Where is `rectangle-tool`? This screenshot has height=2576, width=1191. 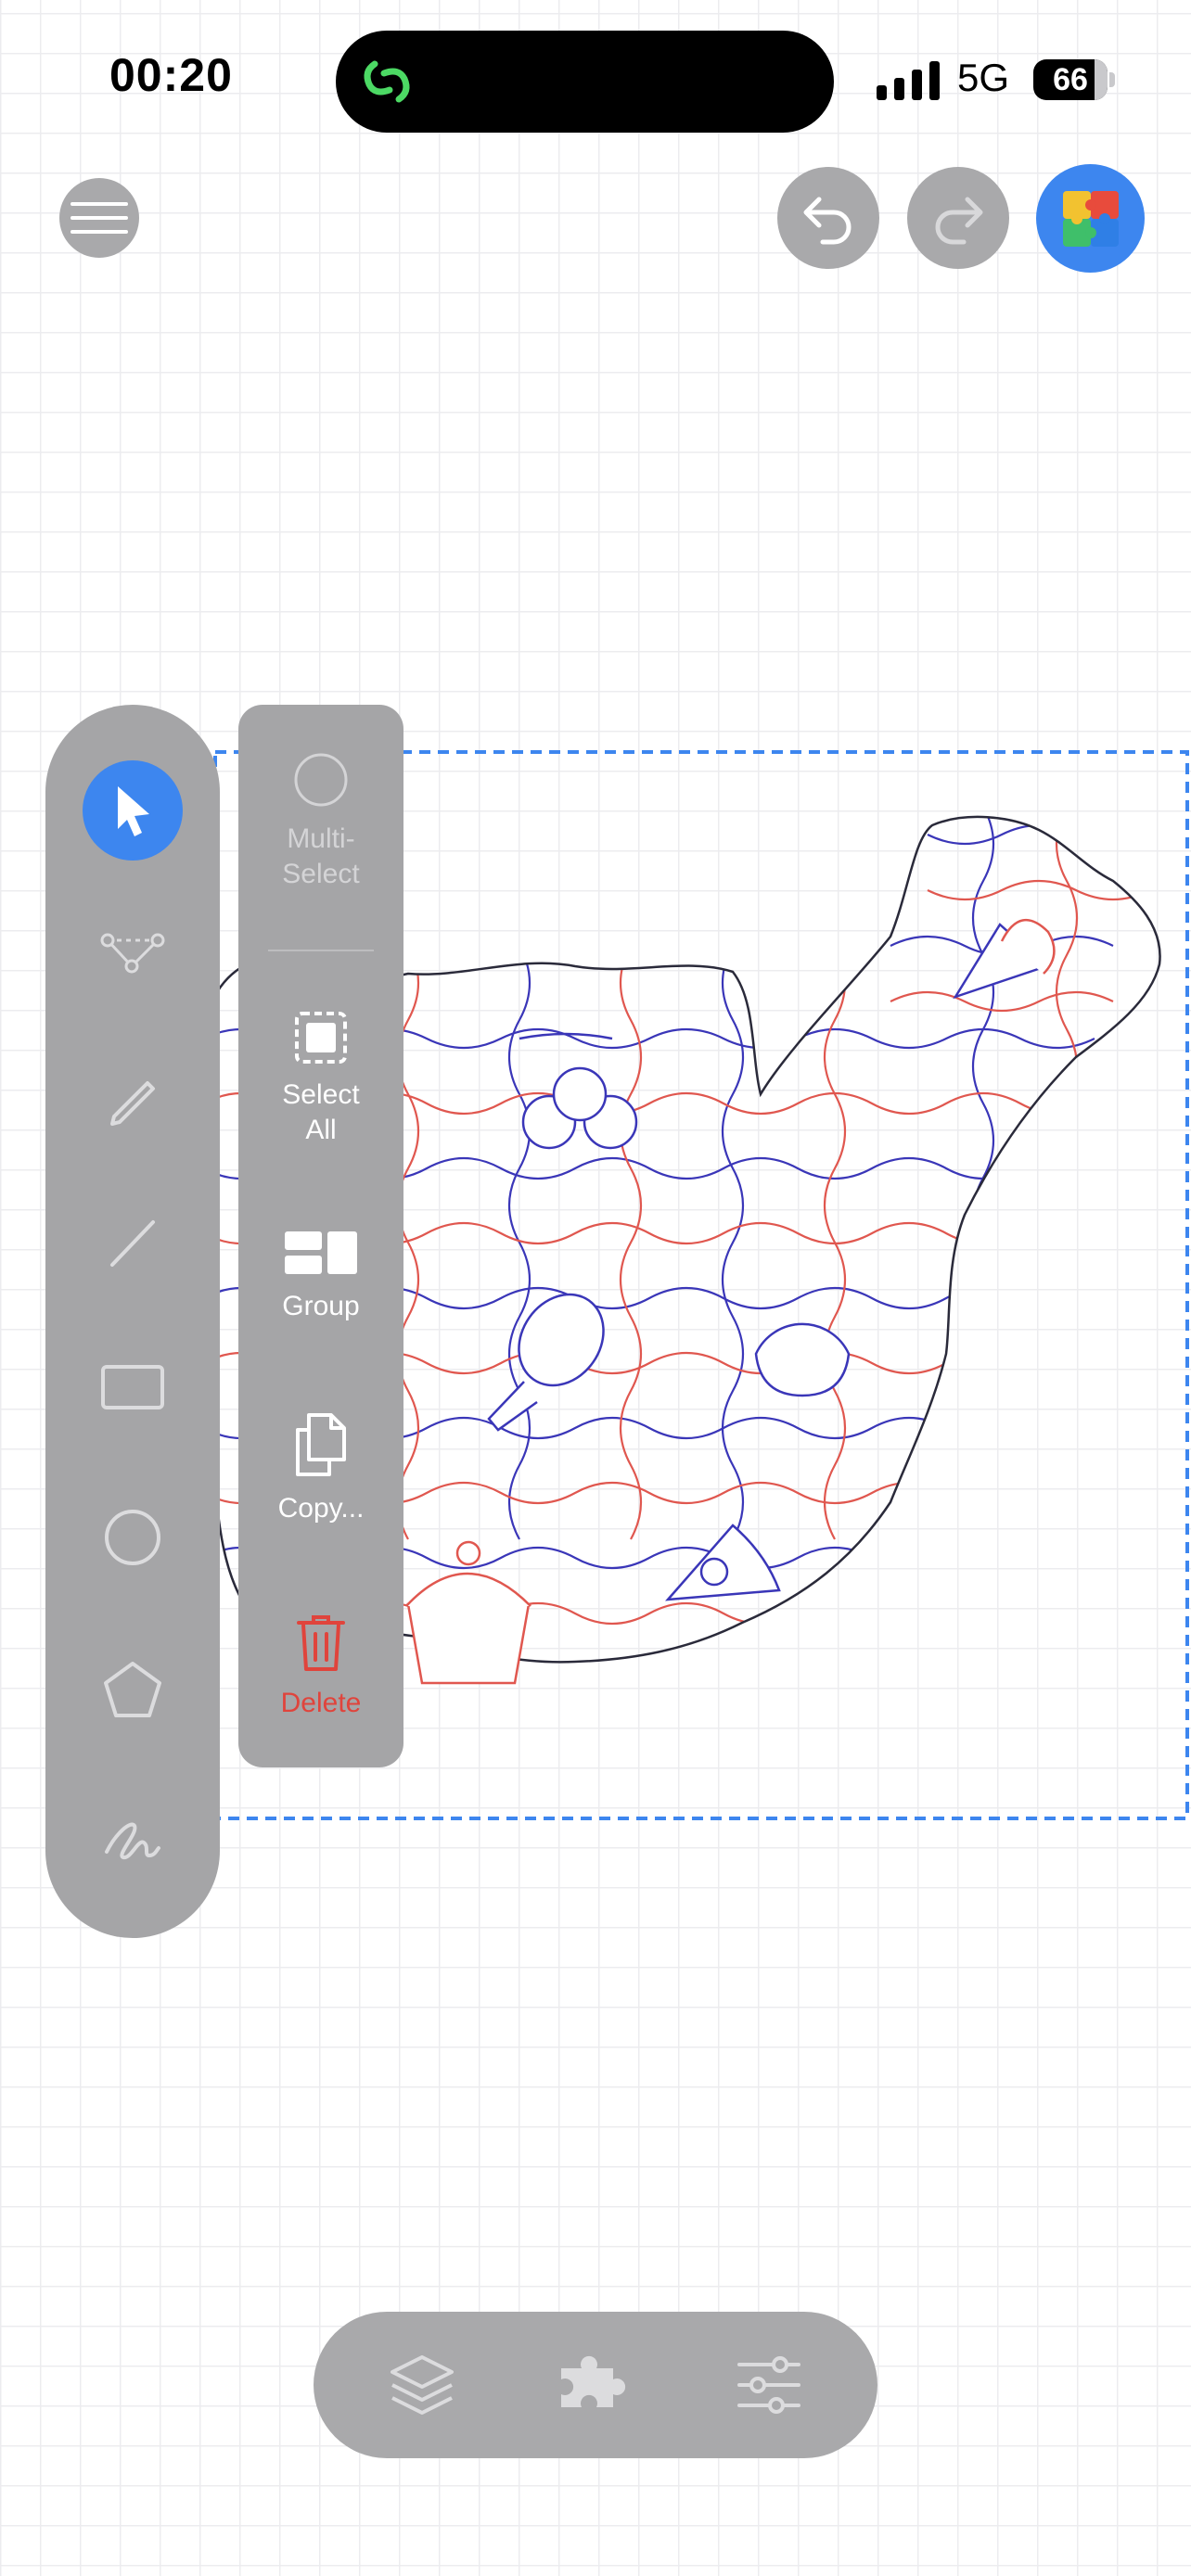 rectangle-tool is located at coordinates (132, 1387).